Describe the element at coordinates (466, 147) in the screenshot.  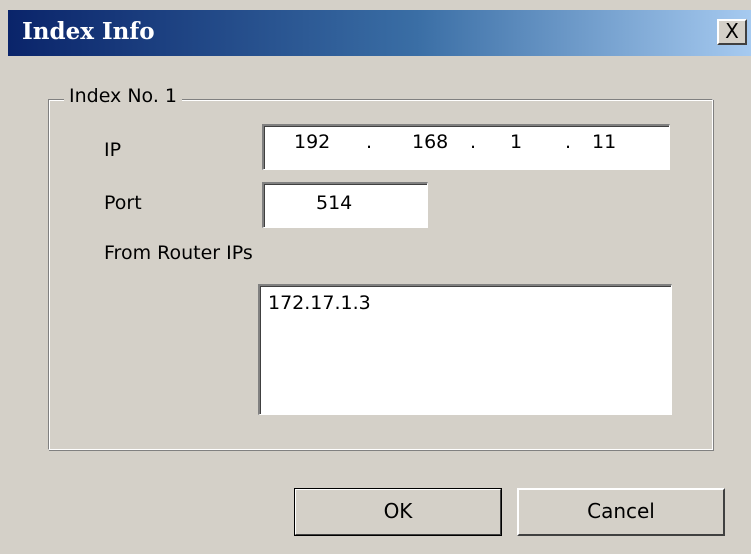
I see `ip-address-input: 192 . 168 . 1 . 11` at that location.